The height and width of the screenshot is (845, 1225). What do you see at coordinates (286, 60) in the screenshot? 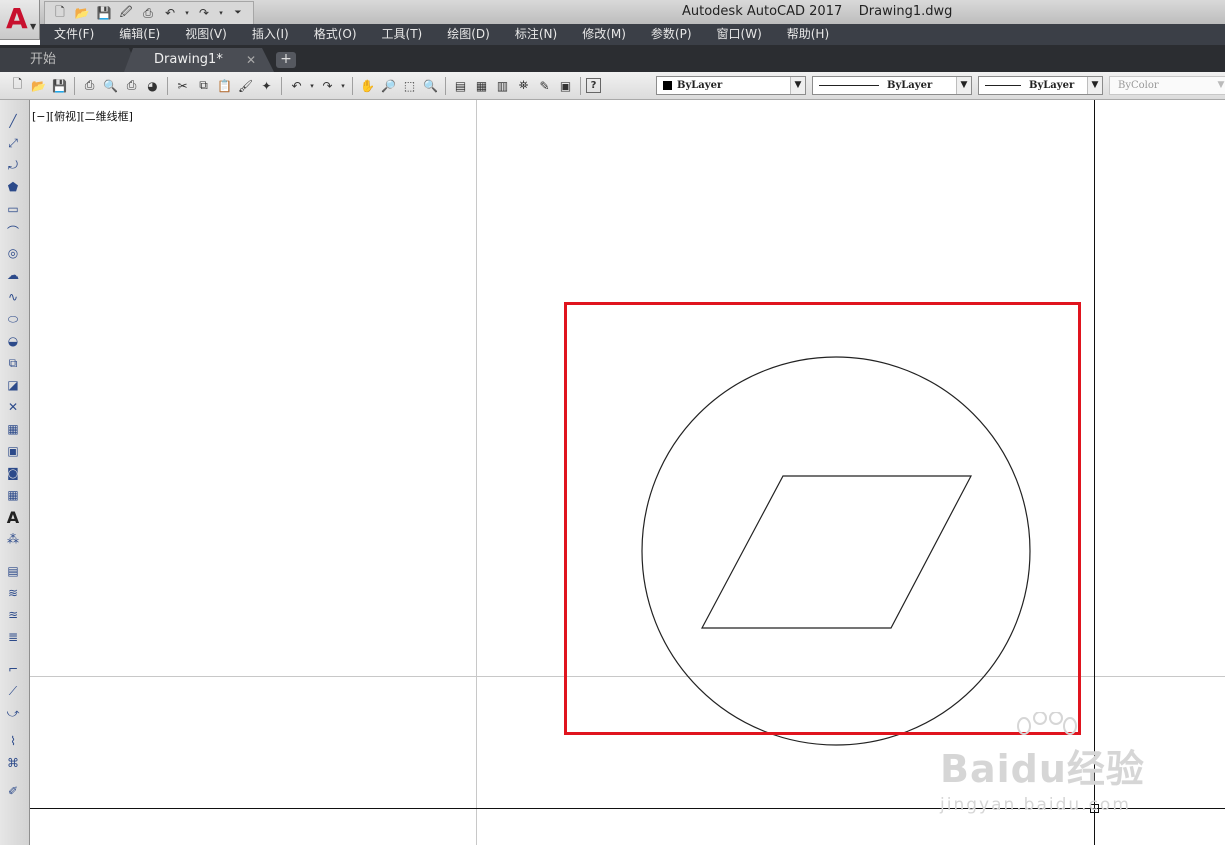
I see `new-tab-button: +` at bounding box center [286, 60].